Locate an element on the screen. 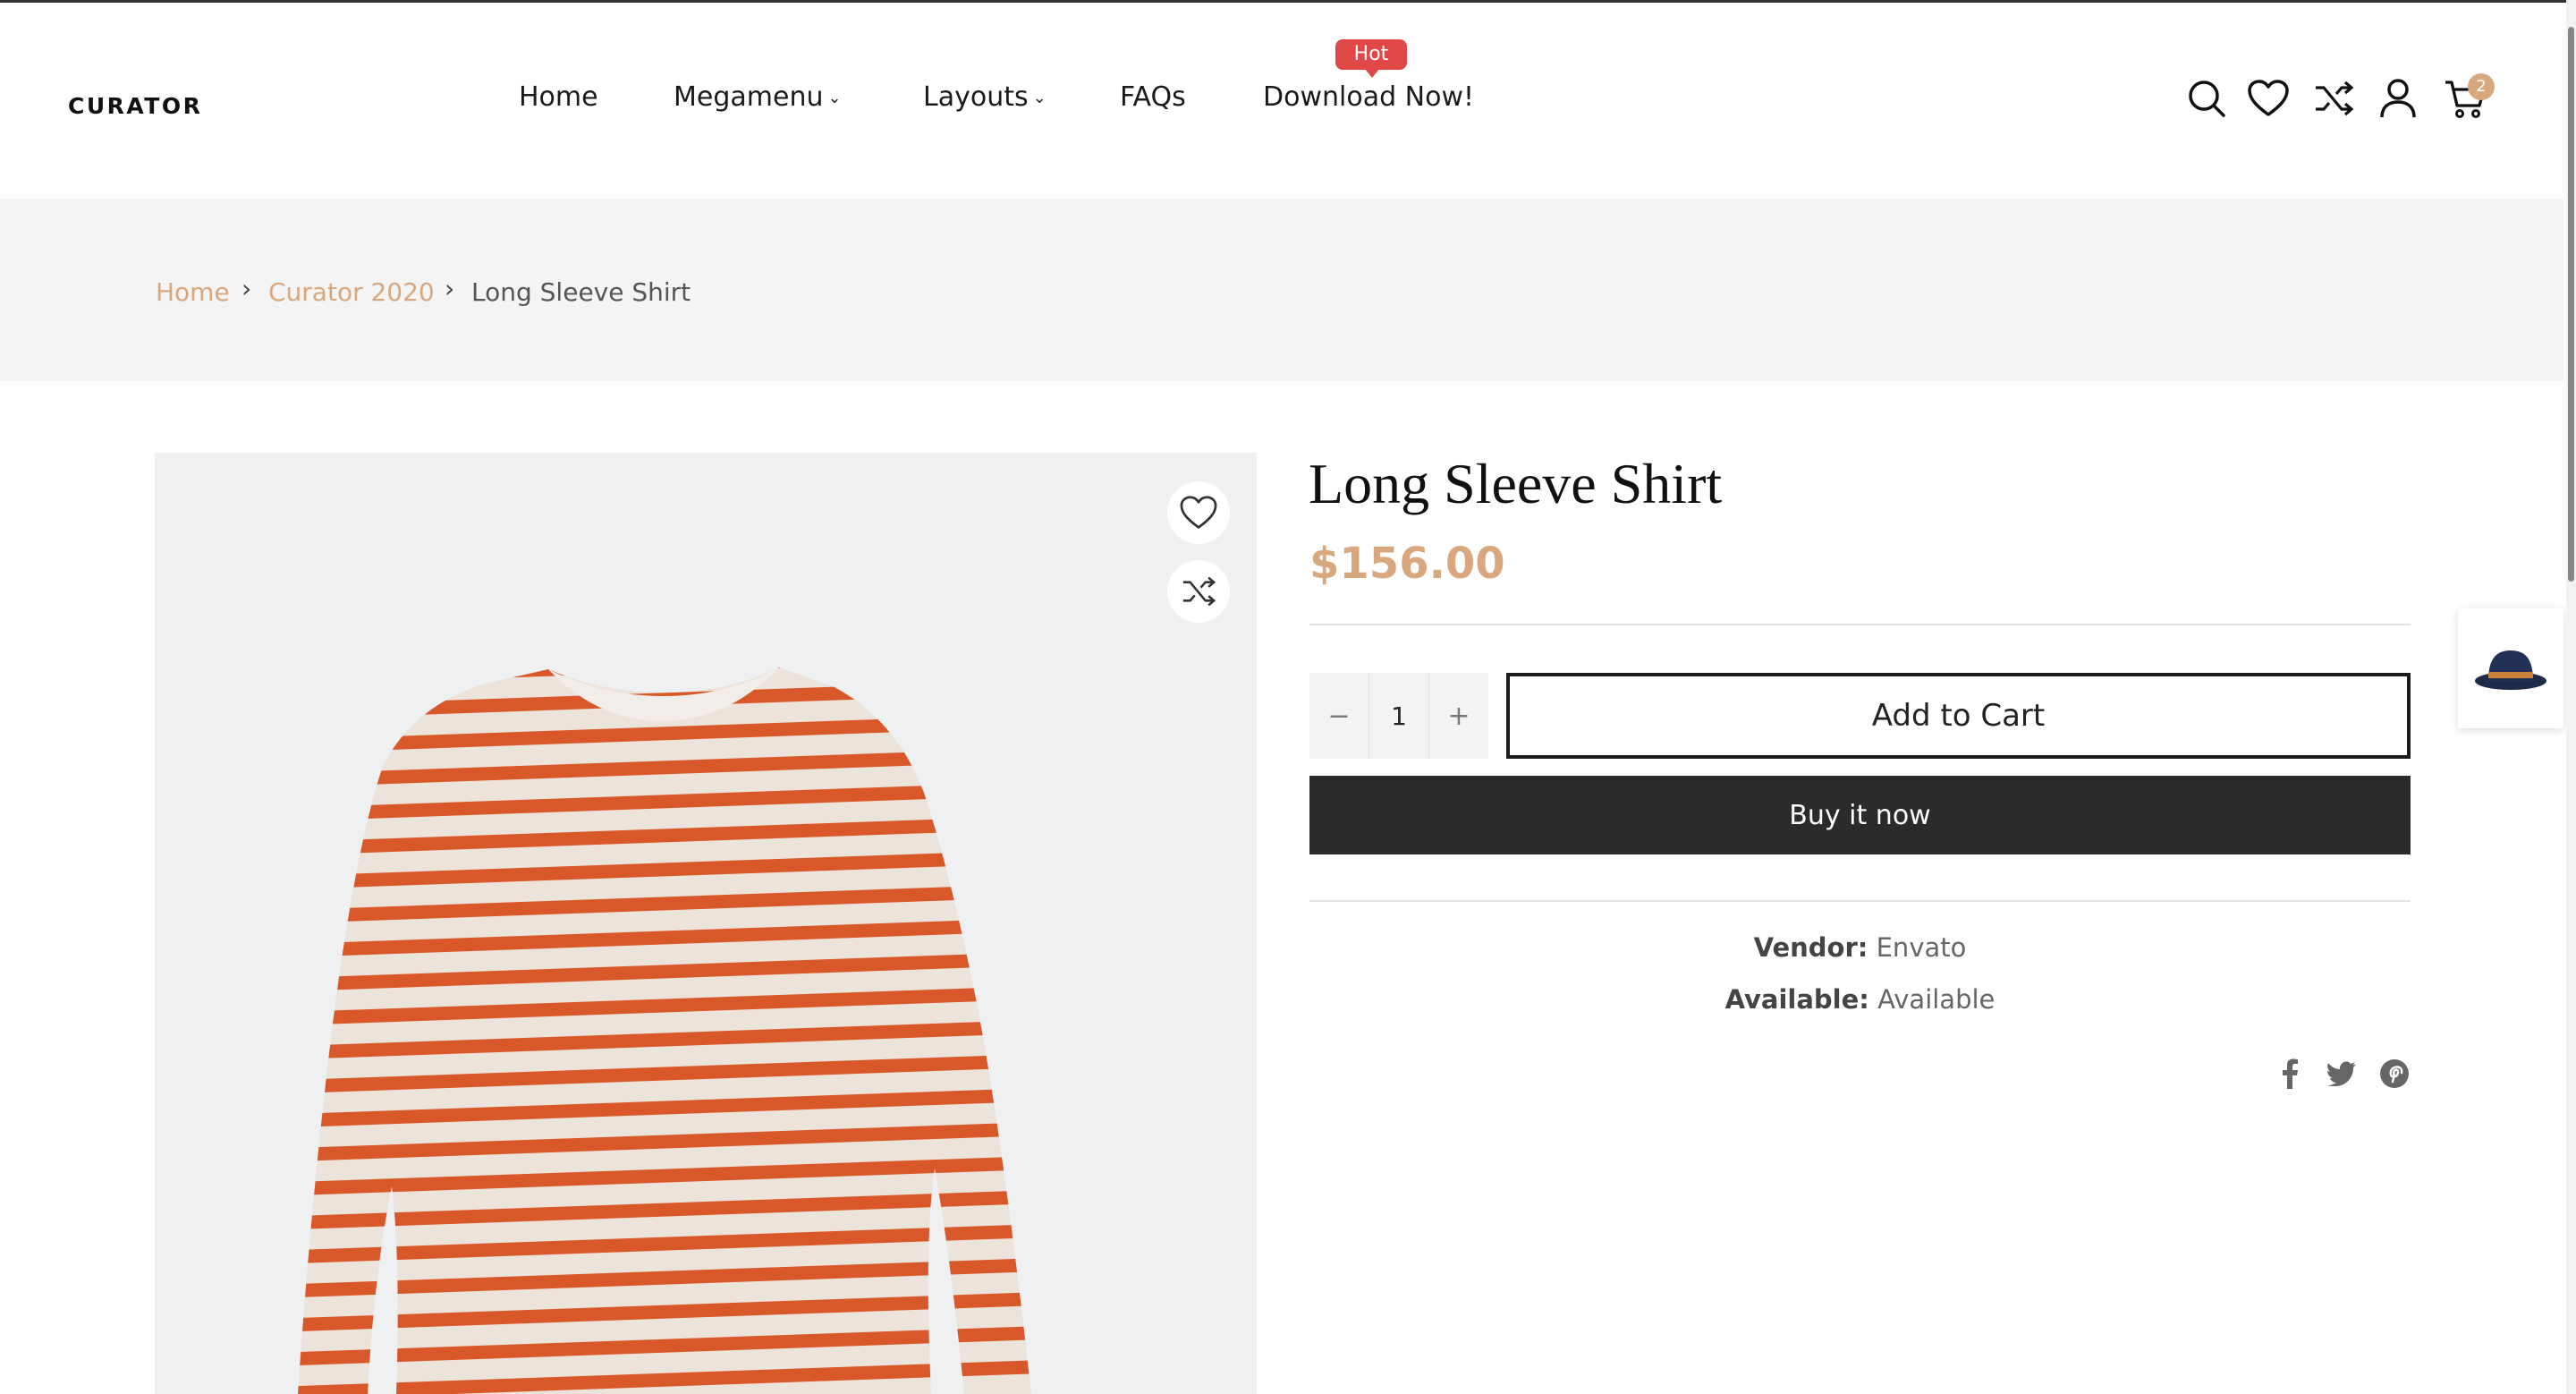  available-label: Available: is located at coordinates (1796, 999).